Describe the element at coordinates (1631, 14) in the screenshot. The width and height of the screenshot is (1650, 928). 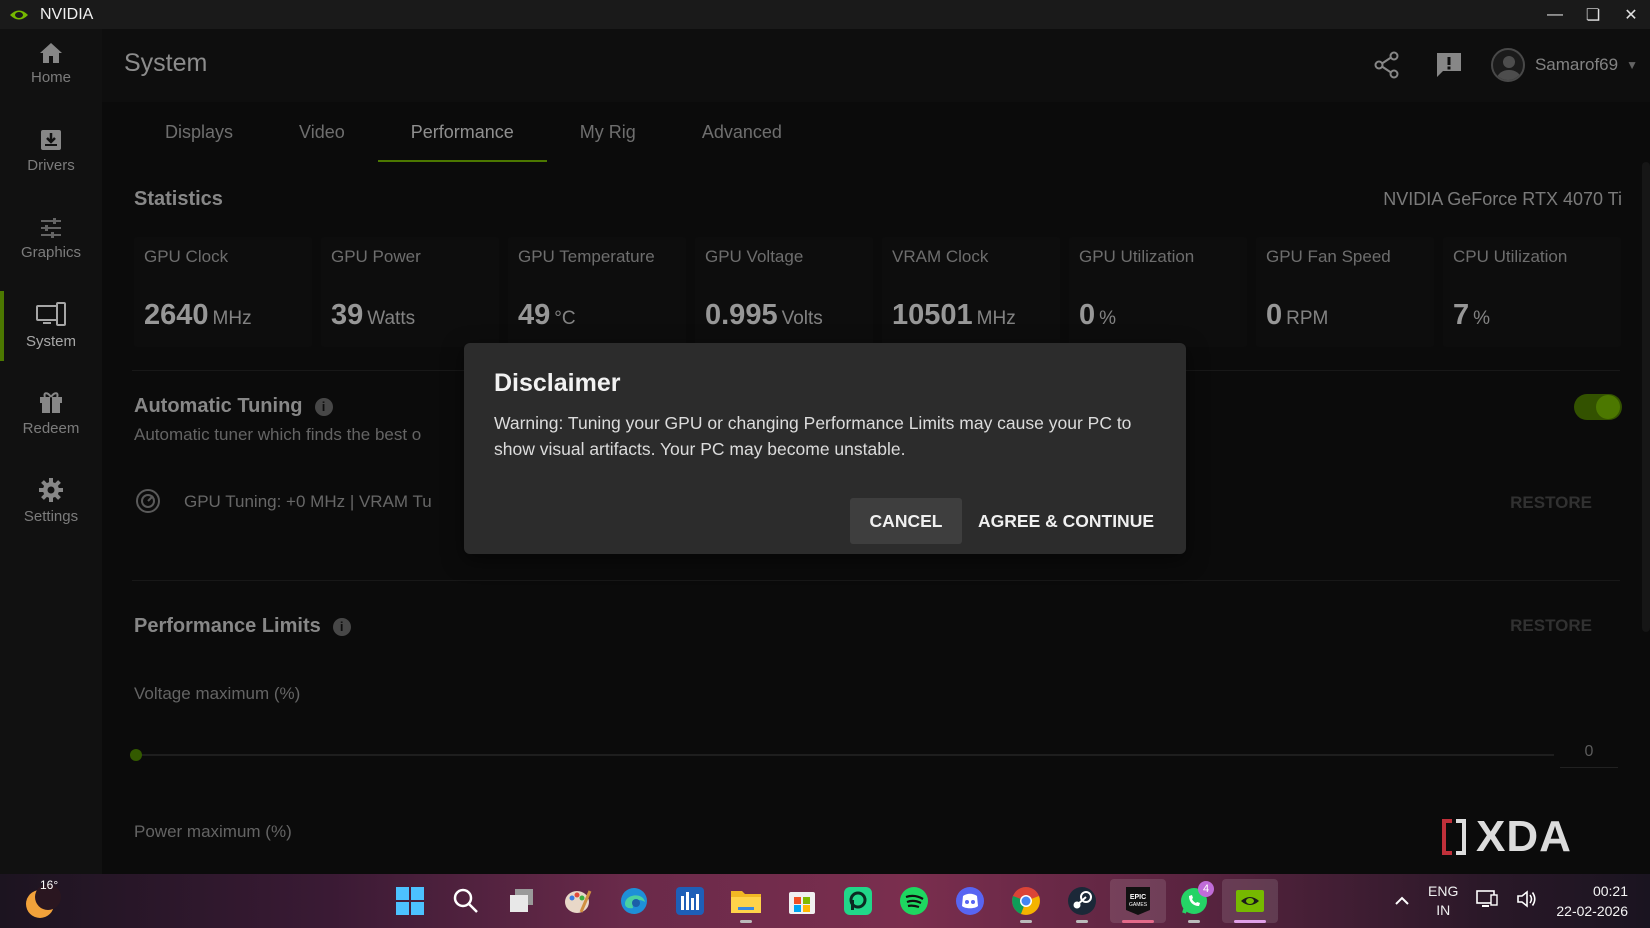
I see `close-button: ✕` at that location.